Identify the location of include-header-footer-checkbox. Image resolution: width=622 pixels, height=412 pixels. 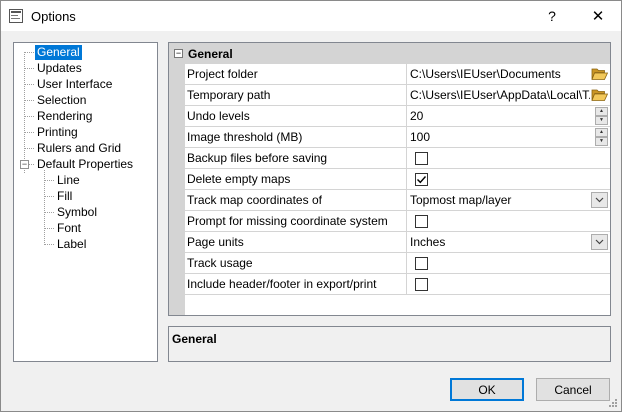
(421, 284).